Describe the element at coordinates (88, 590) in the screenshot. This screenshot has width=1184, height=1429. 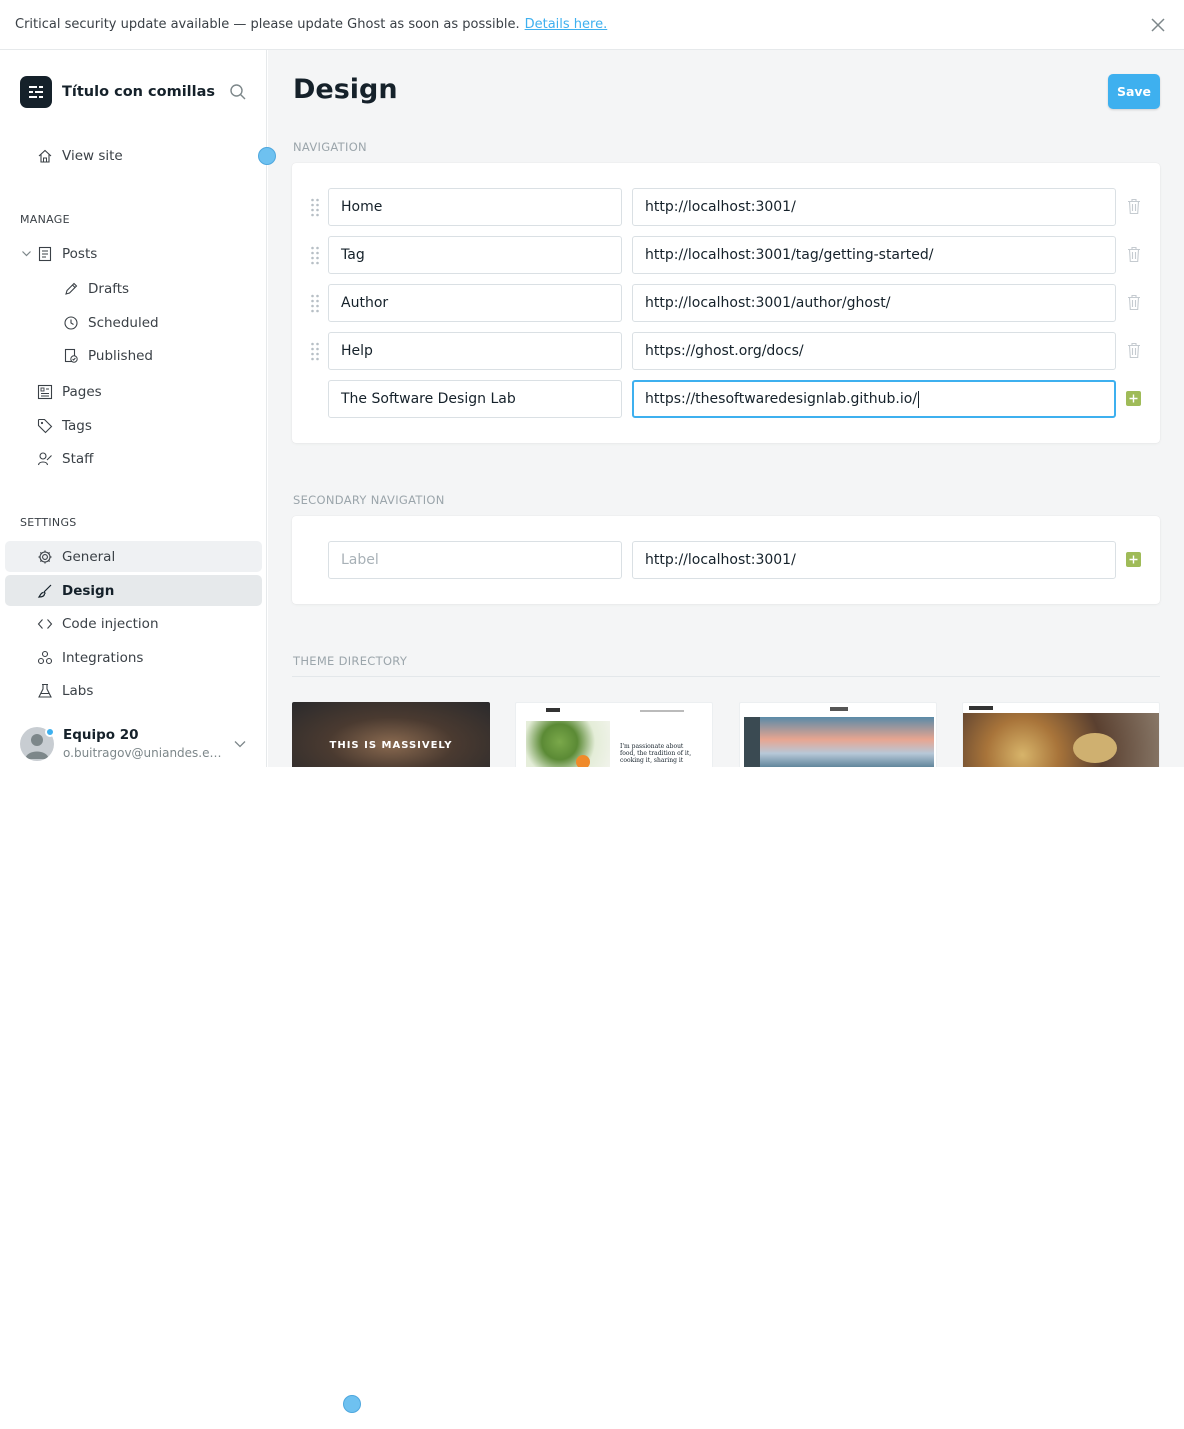
I see `sidebar-item-label: Design` at that location.